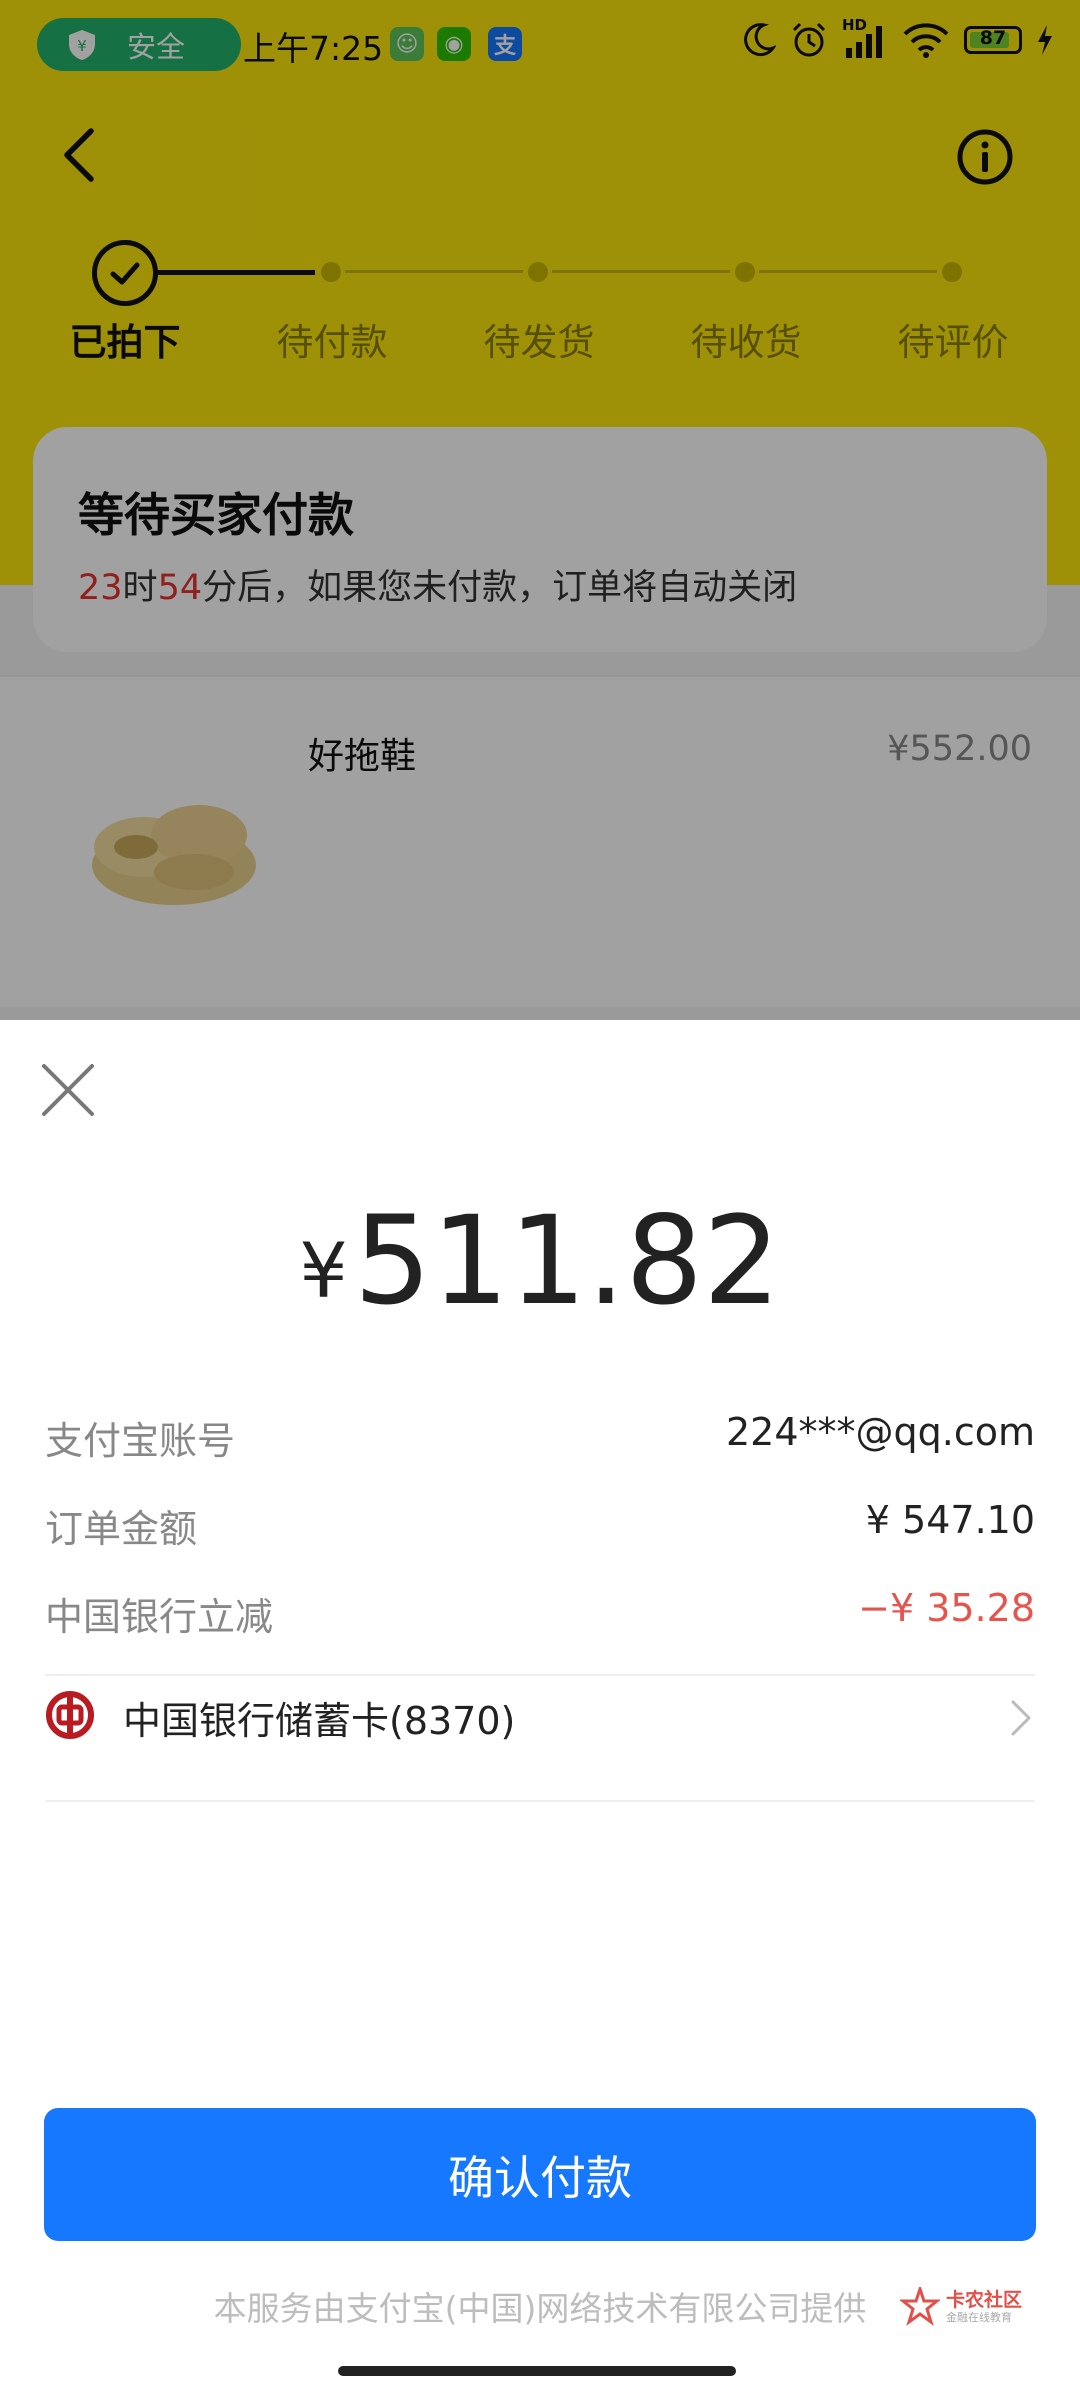 This screenshot has width=1080, height=2400. I want to click on discount-label: 中国银行立减, so click(159, 1617).